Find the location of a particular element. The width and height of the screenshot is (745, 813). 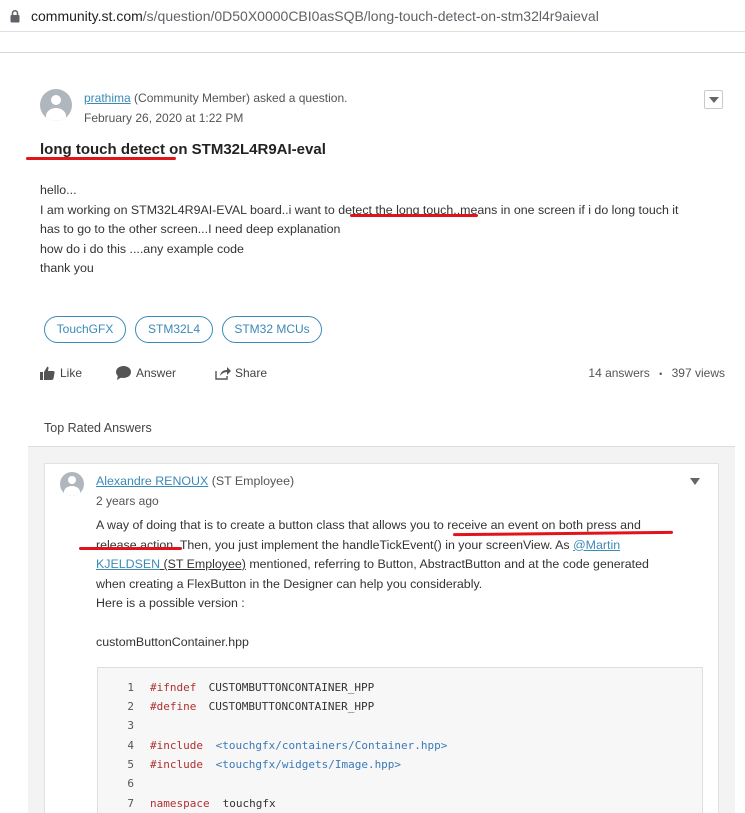

question-menu-button is located at coordinates (713, 99).